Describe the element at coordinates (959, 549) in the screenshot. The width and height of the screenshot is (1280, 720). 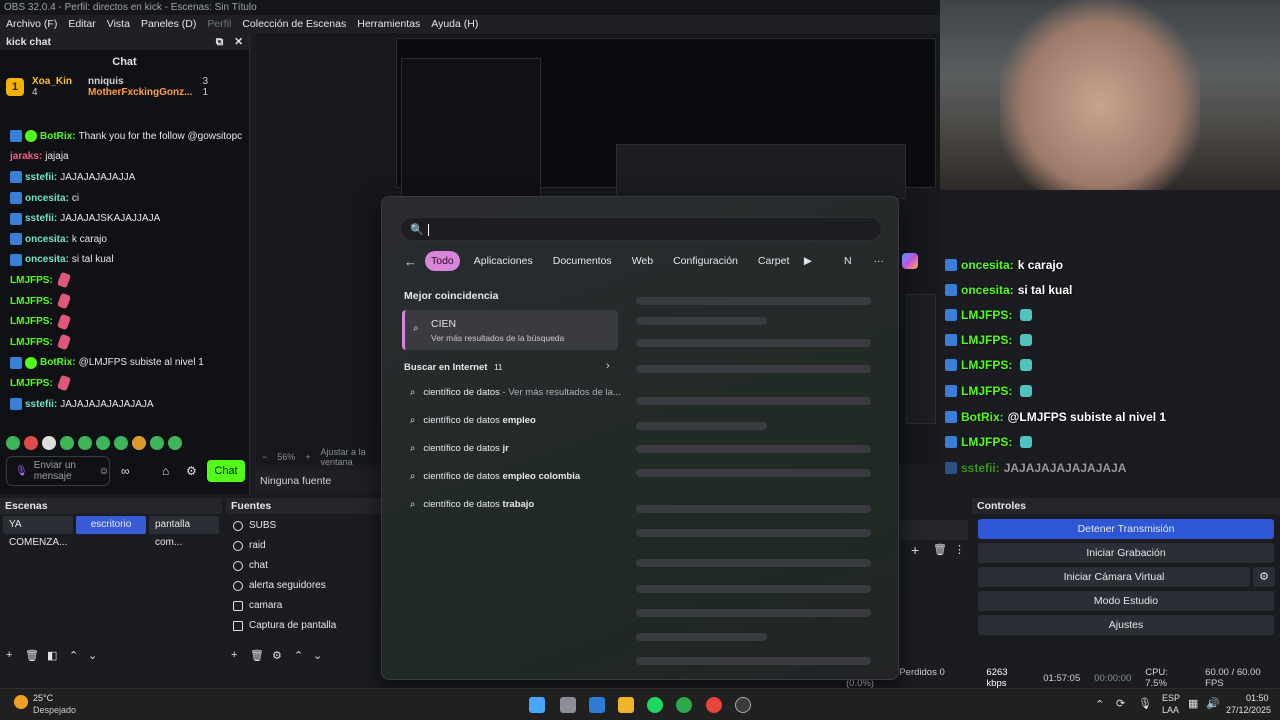
I see `more-icon: ⋮` at that location.